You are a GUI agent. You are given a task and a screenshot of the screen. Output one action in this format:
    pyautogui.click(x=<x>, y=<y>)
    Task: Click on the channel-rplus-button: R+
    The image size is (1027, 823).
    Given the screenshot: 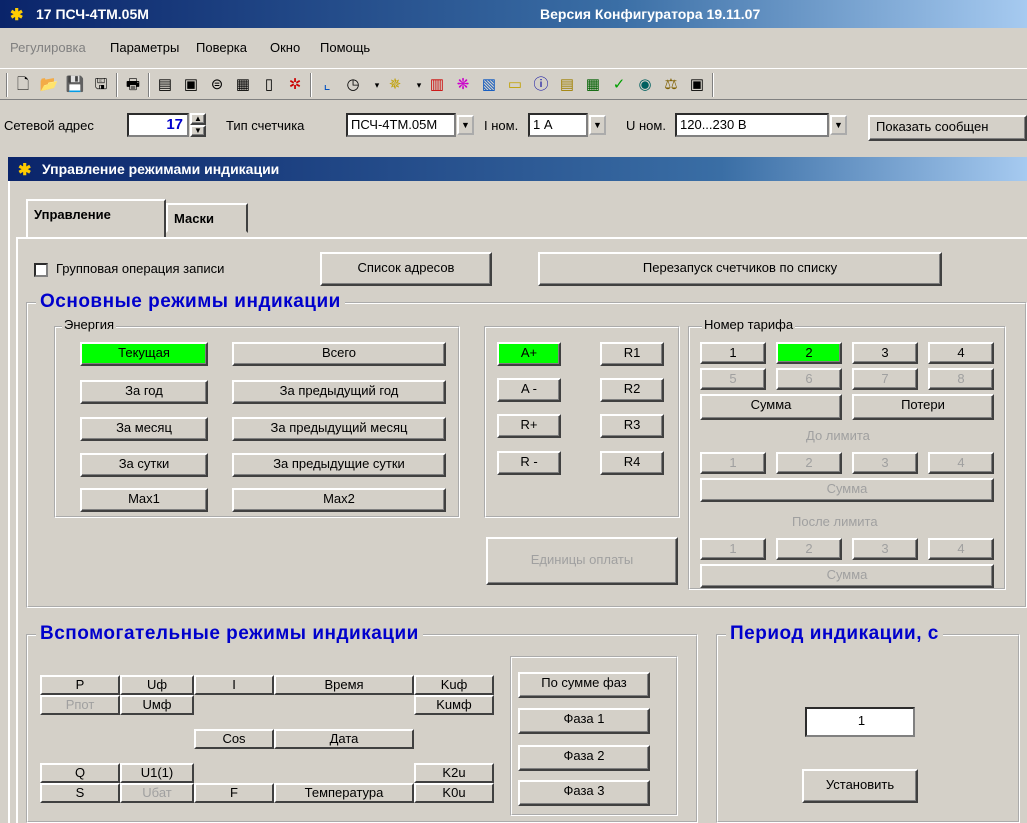 What is the action you would take?
    pyautogui.click(x=529, y=426)
    